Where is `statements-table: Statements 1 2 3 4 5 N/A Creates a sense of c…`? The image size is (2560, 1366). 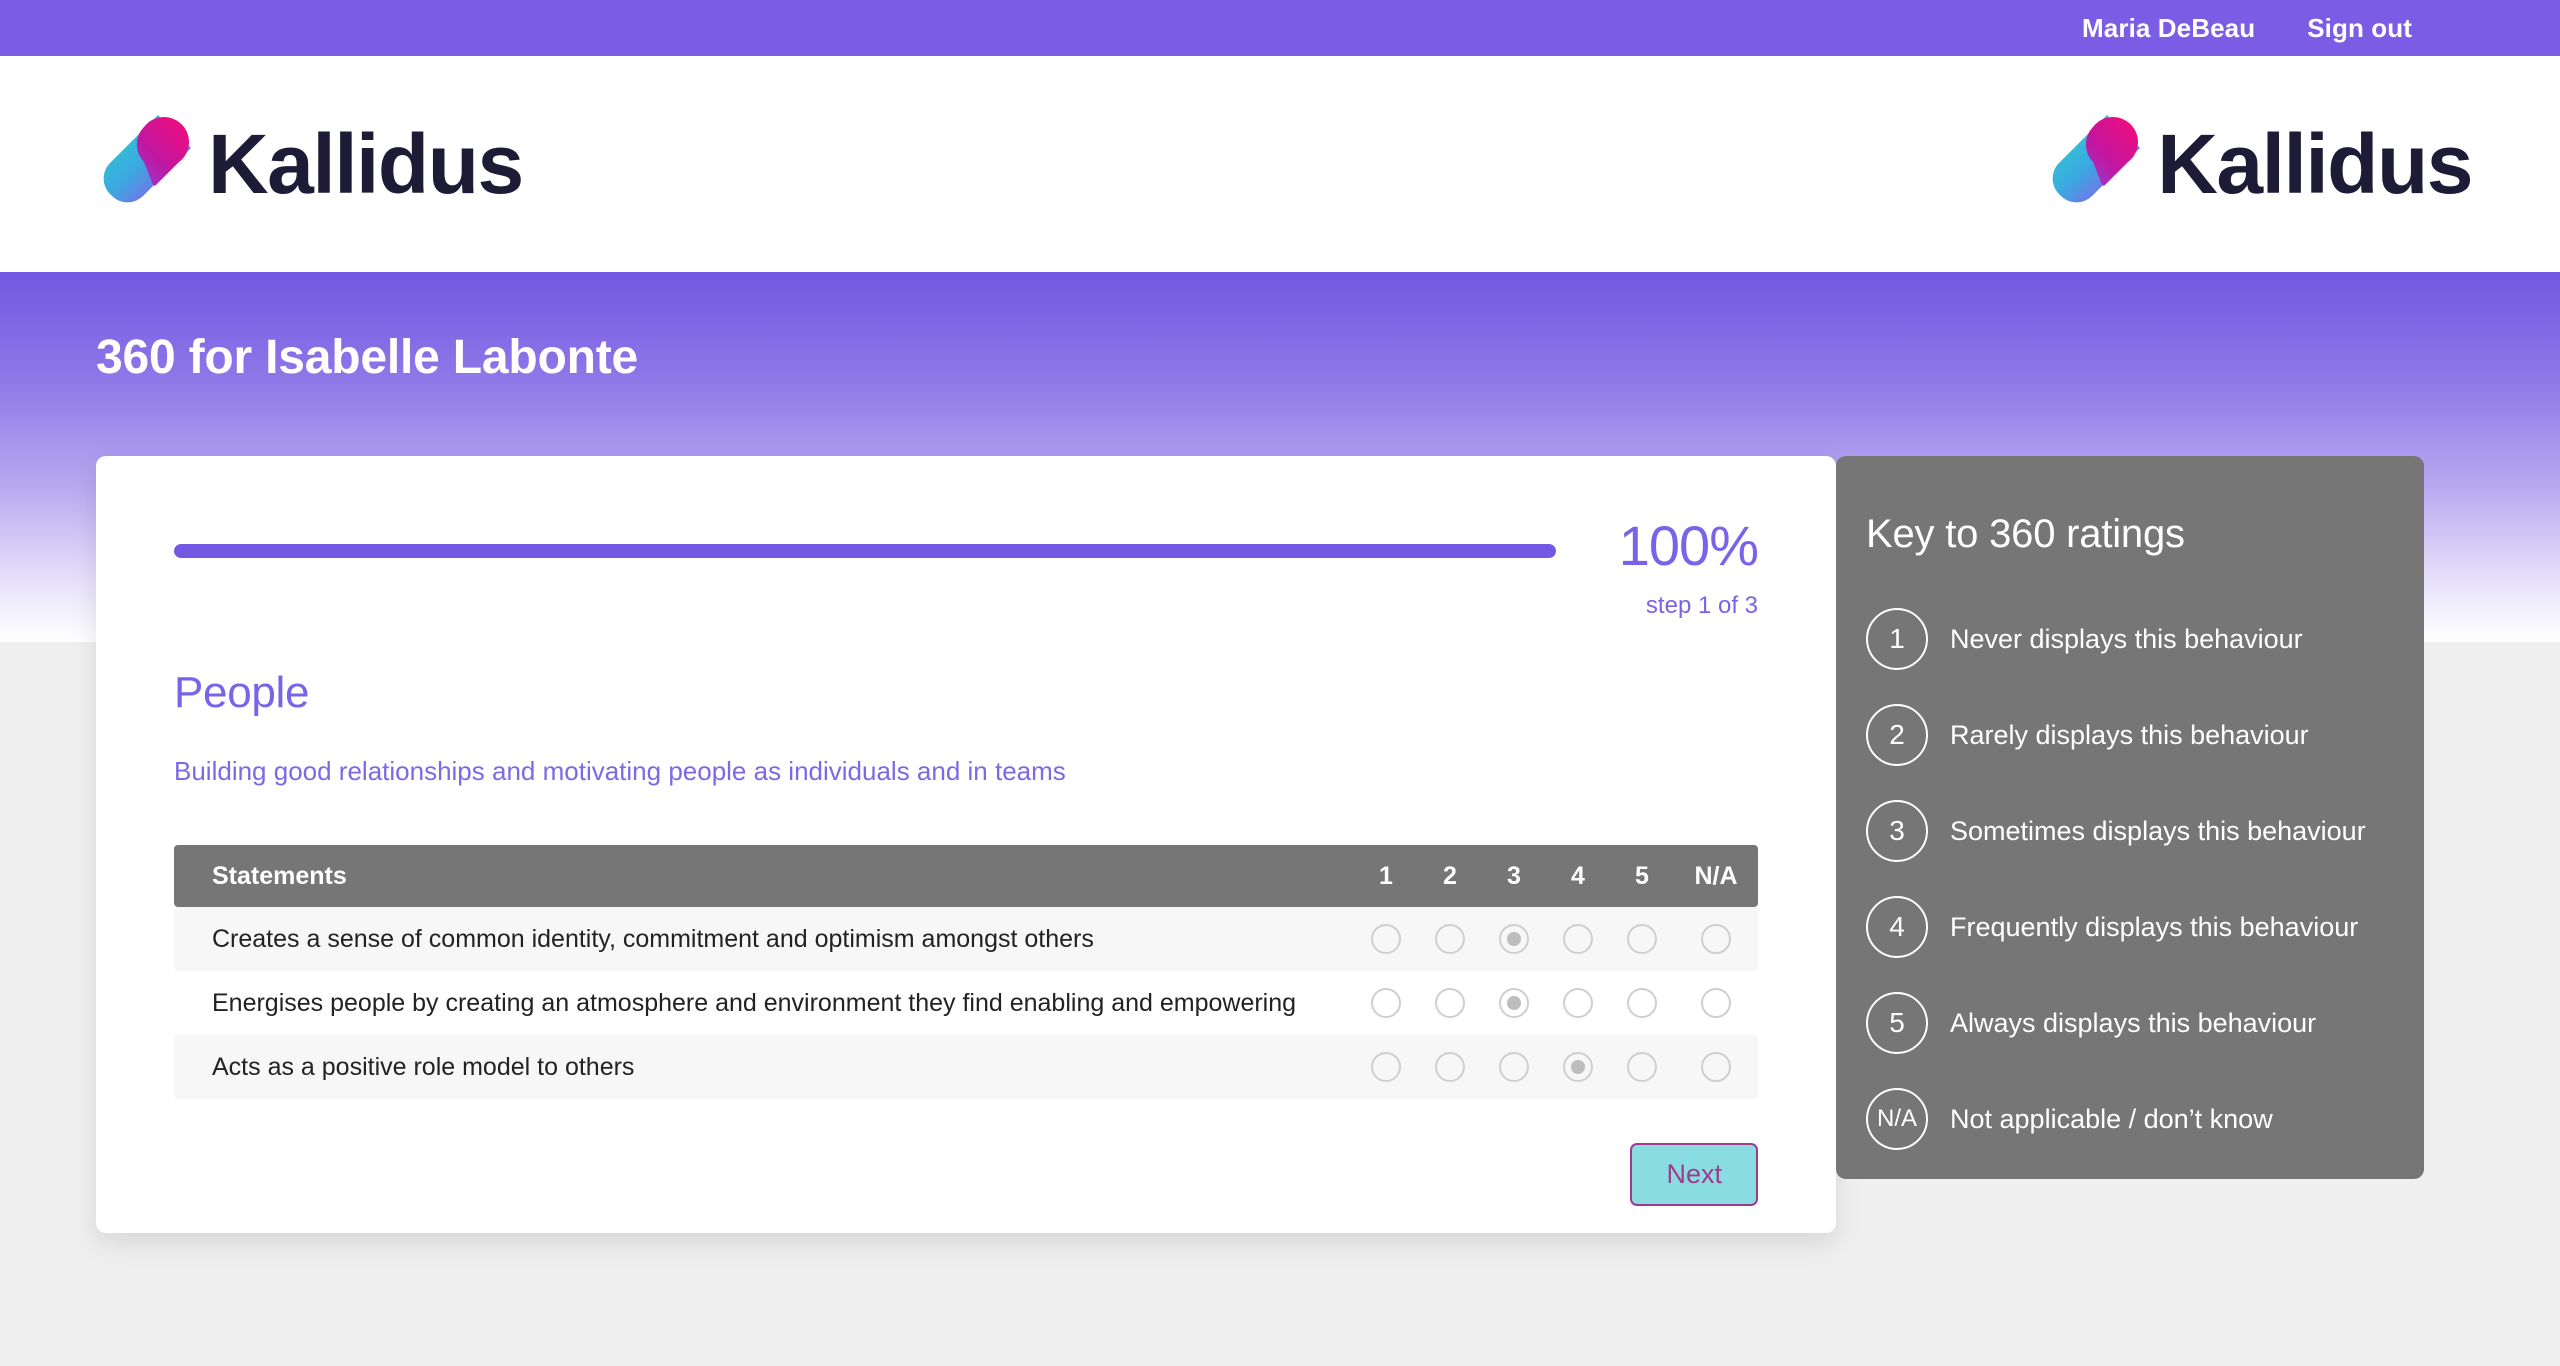 statements-table: Statements 1 2 3 4 5 N/A Creates a sense of c… is located at coordinates (966, 972).